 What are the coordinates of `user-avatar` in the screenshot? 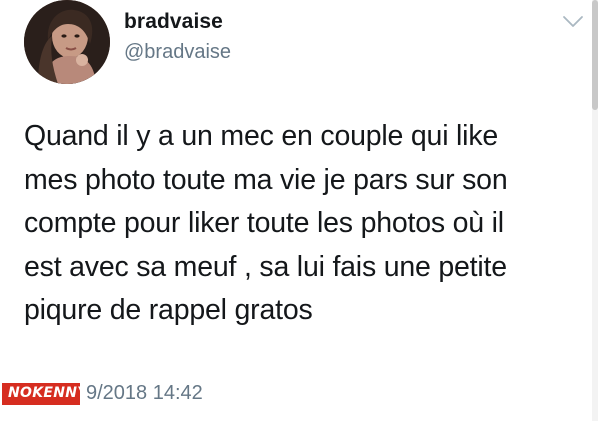 It's located at (67, 42).